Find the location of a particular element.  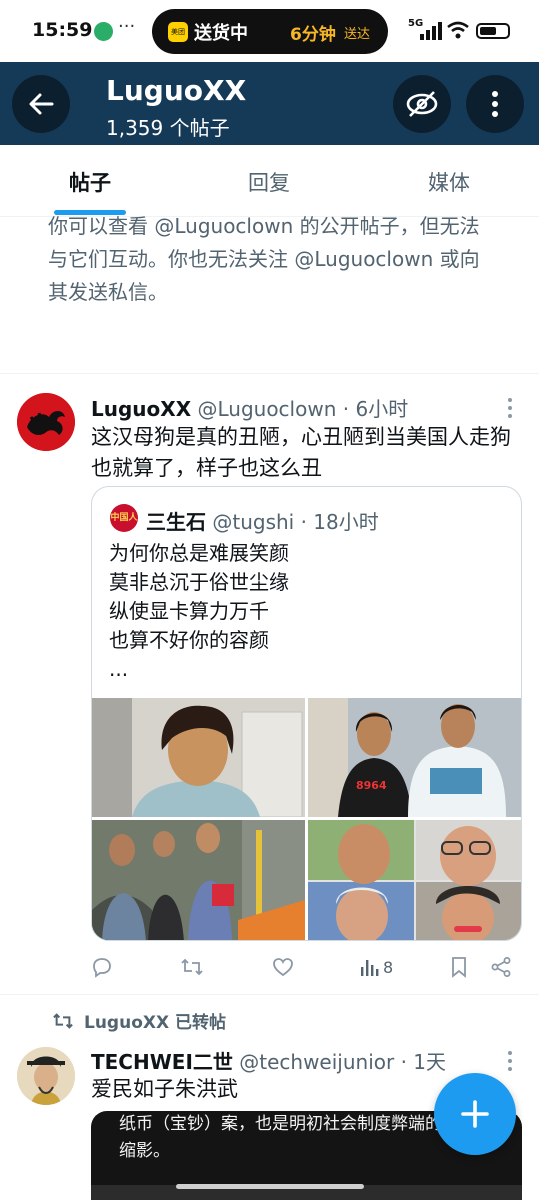

back-button is located at coordinates (41, 104).